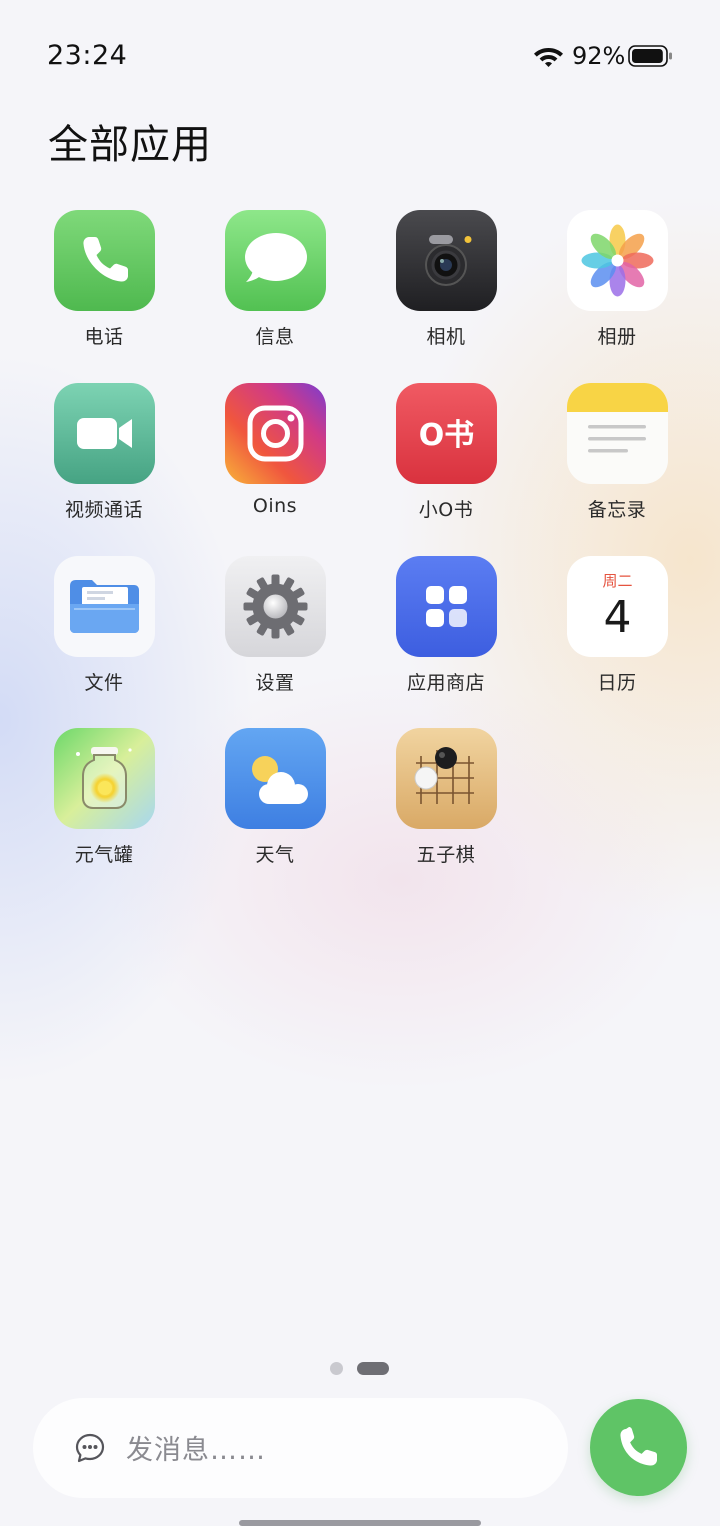 The width and height of the screenshot is (720, 1526). I want to click on battery-percent: 92%, so click(599, 56).